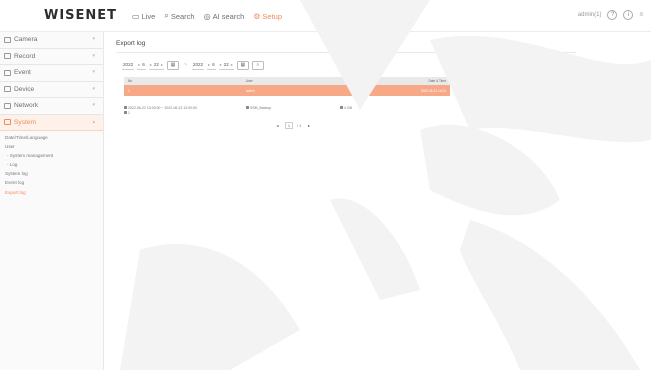 Image resolution: width=651 pixels, height=370 pixels. What do you see at coordinates (51, 40) in the screenshot?
I see `sidebar-item-camera: Camera ▾` at bounding box center [51, 40].